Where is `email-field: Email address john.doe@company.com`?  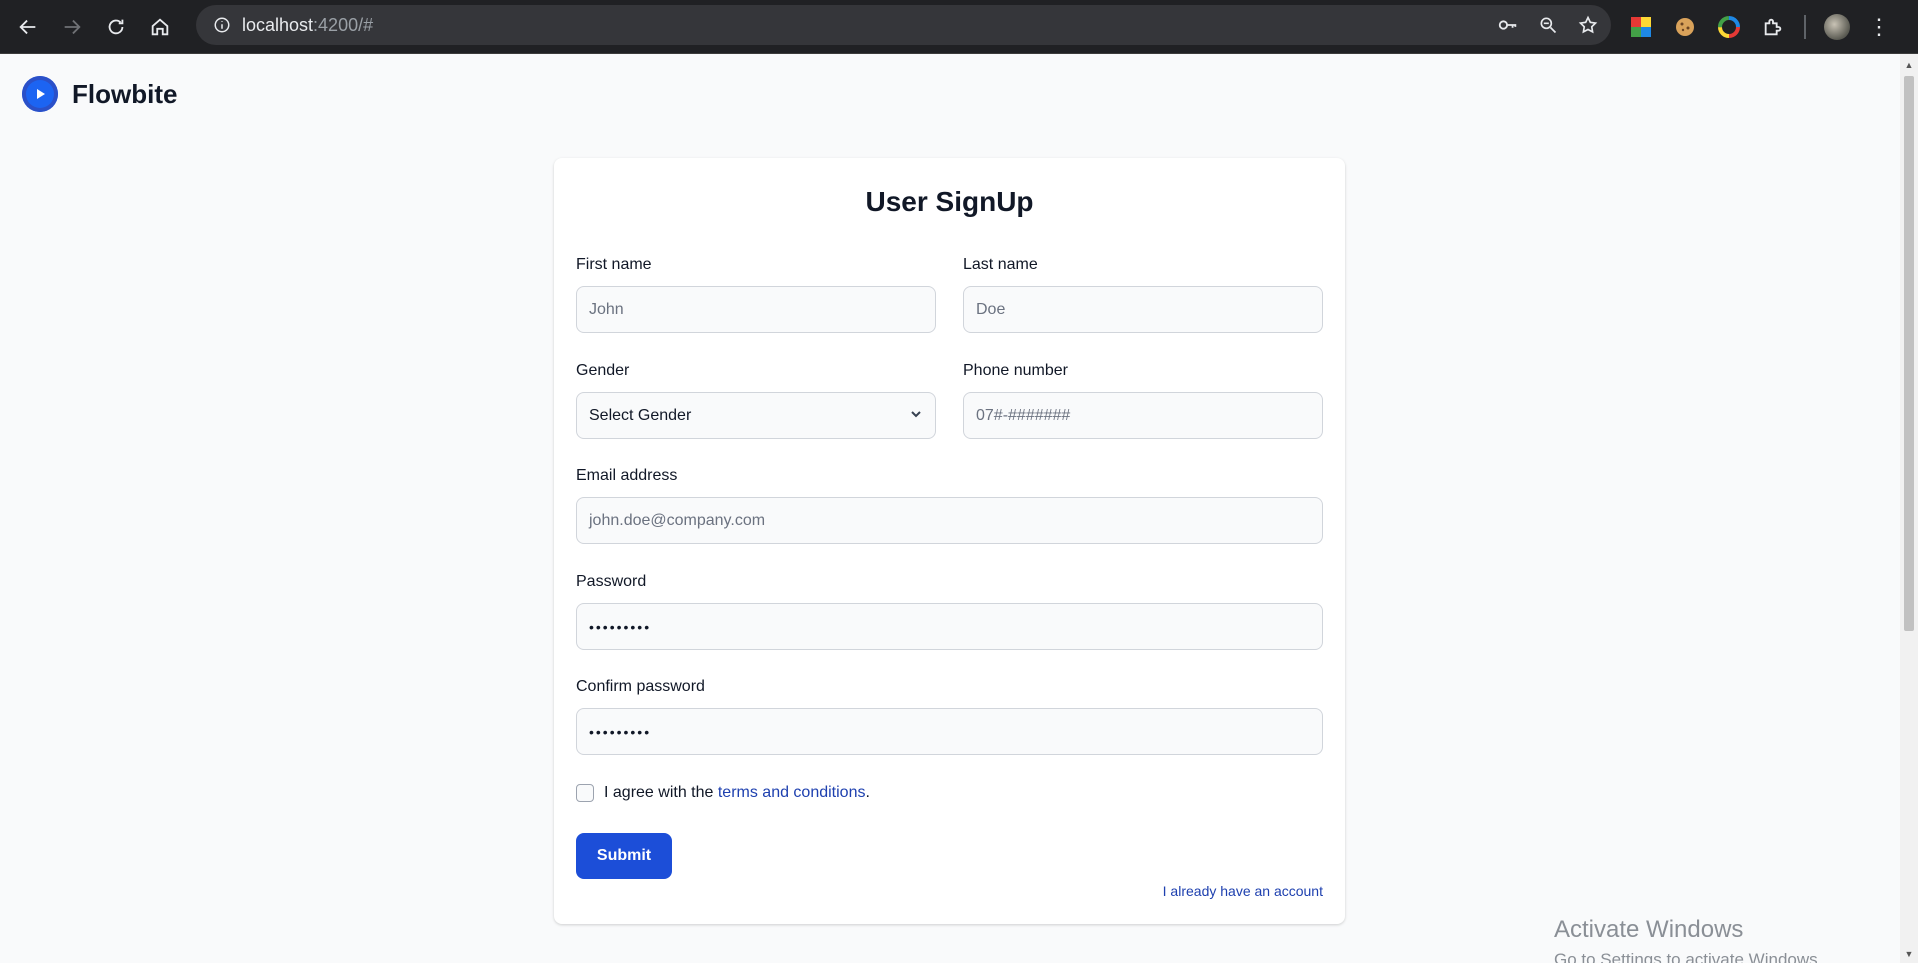 email-field: Email address john.doe@company.com is located at coordinates (949, 505).